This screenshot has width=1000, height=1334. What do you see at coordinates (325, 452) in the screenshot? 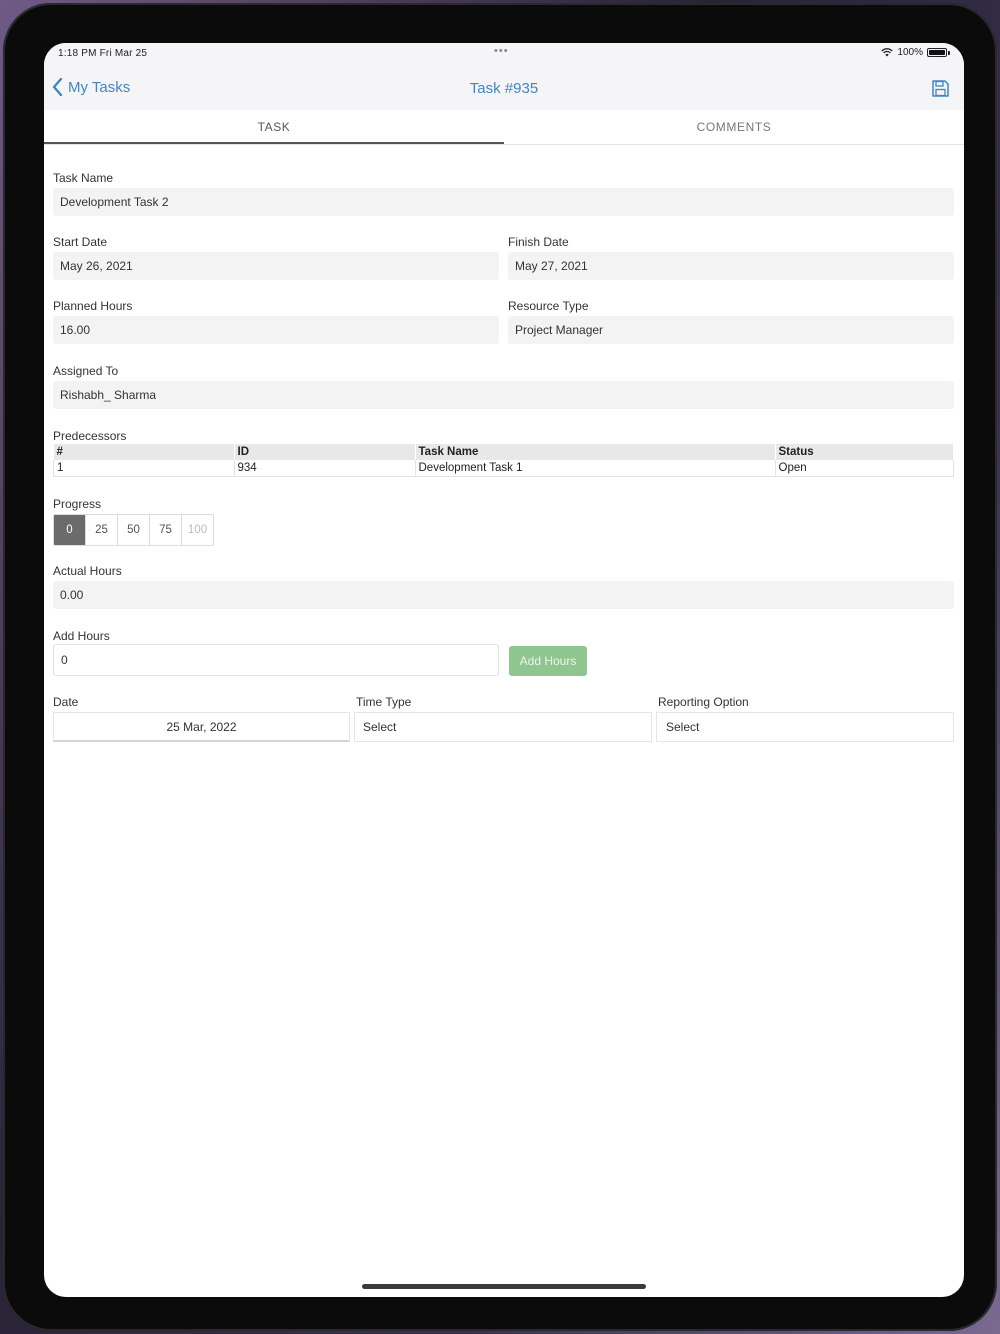
I see `column-header-id: ID` at bounding box center [325, 452].